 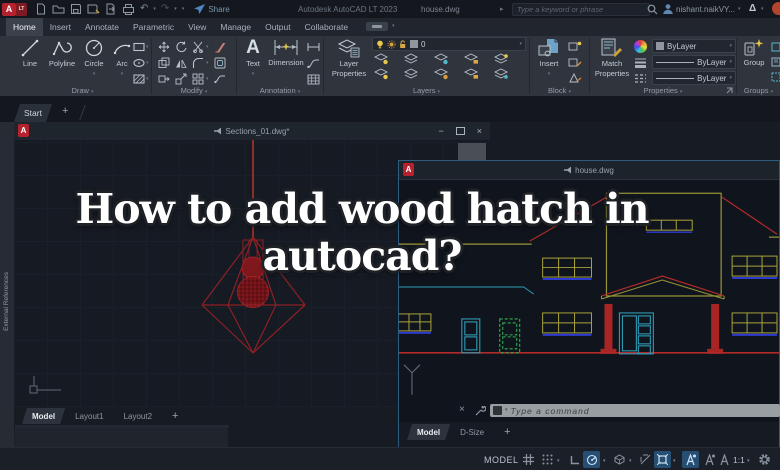 What do you see at coordinates (411, 74) in the screenshot?
I see `layer-walk-icon` at bounding box center [411, 74].